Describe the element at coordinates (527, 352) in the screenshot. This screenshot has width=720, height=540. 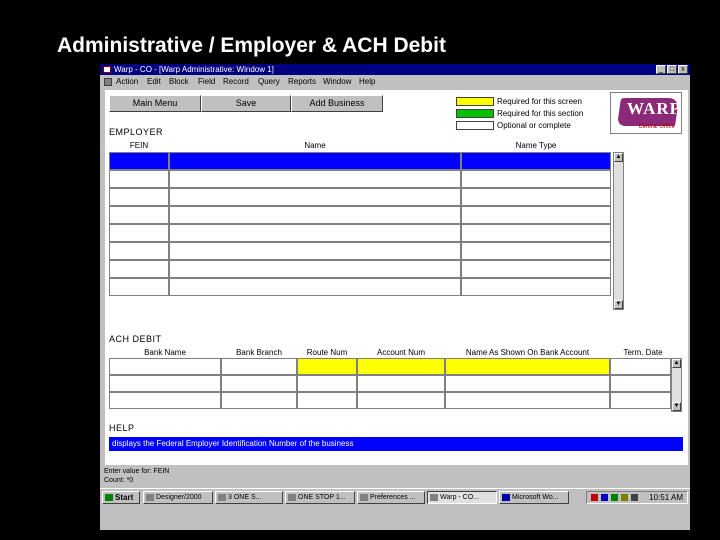
I see `column-header-name-on-account: Name As Shown On Bank Account` at that location.